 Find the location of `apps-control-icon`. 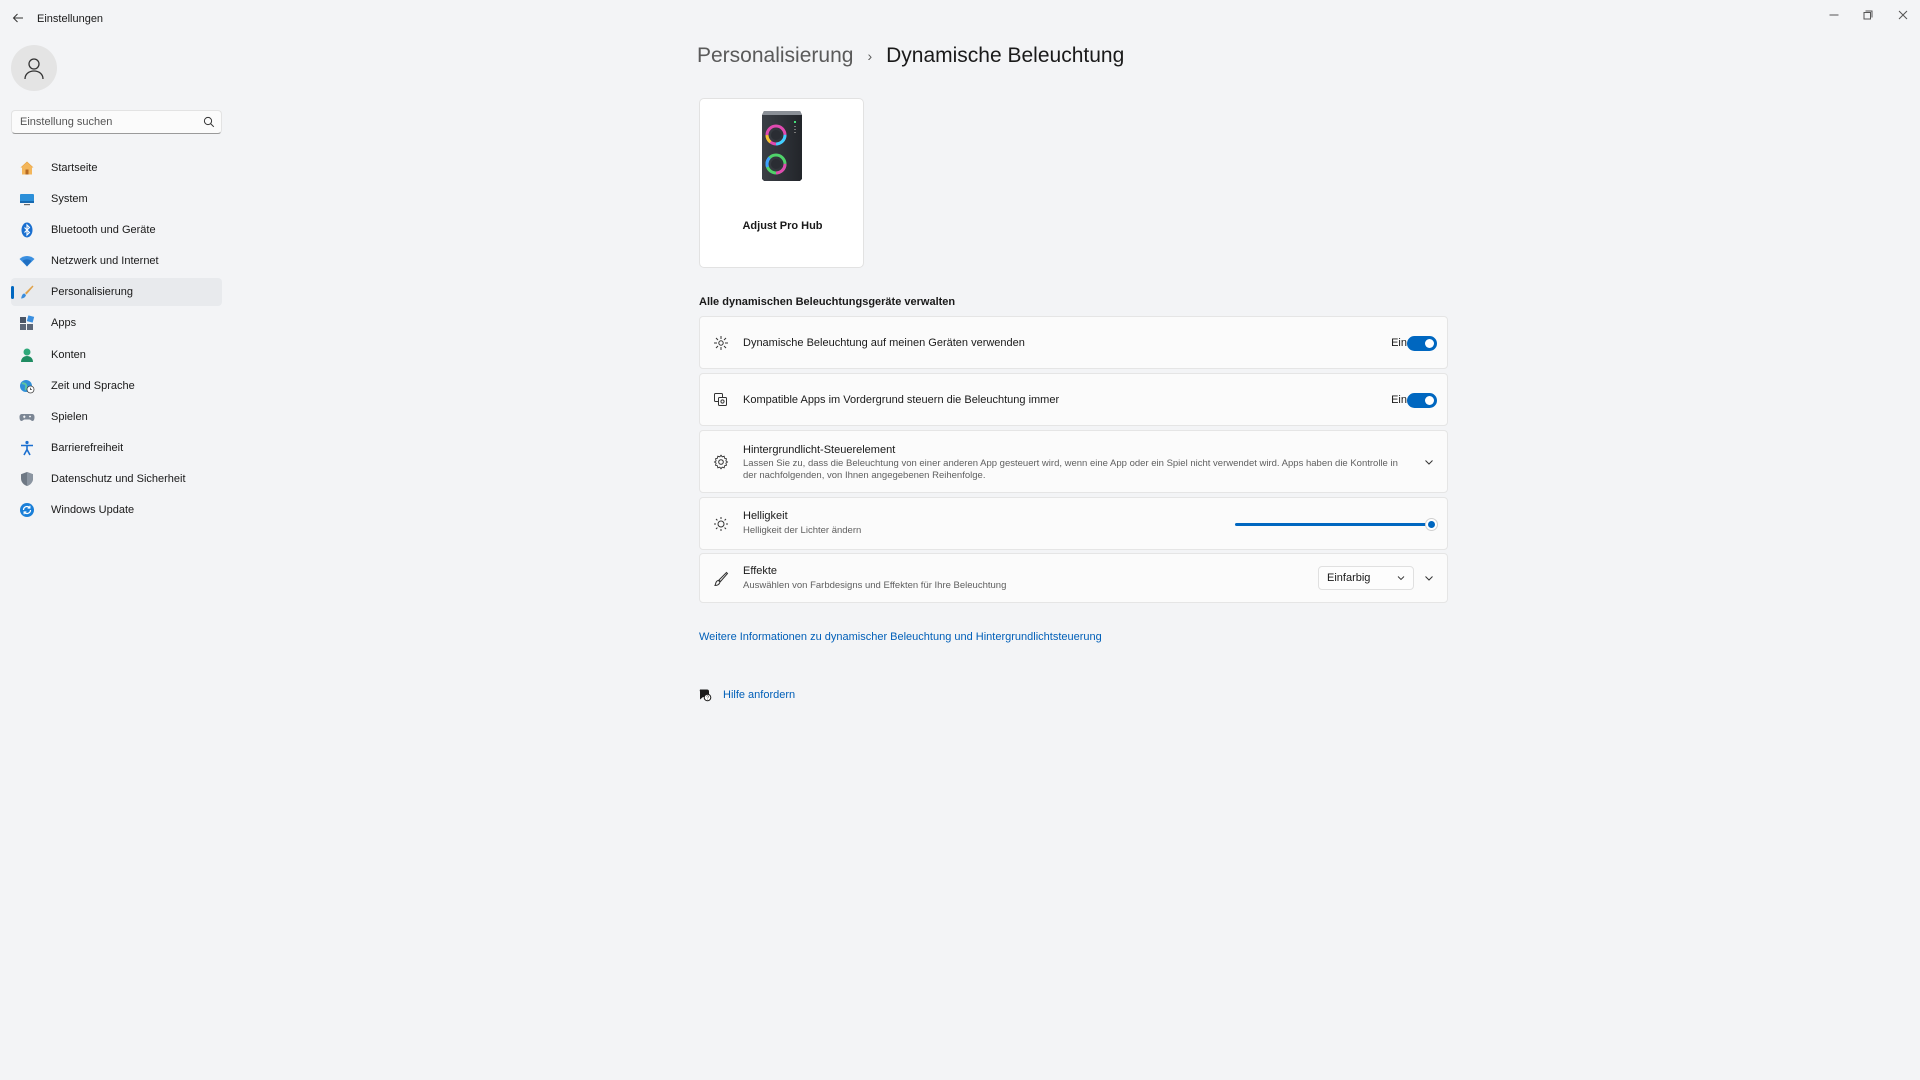

apps-control-icon is located at coordinates (721, 400).